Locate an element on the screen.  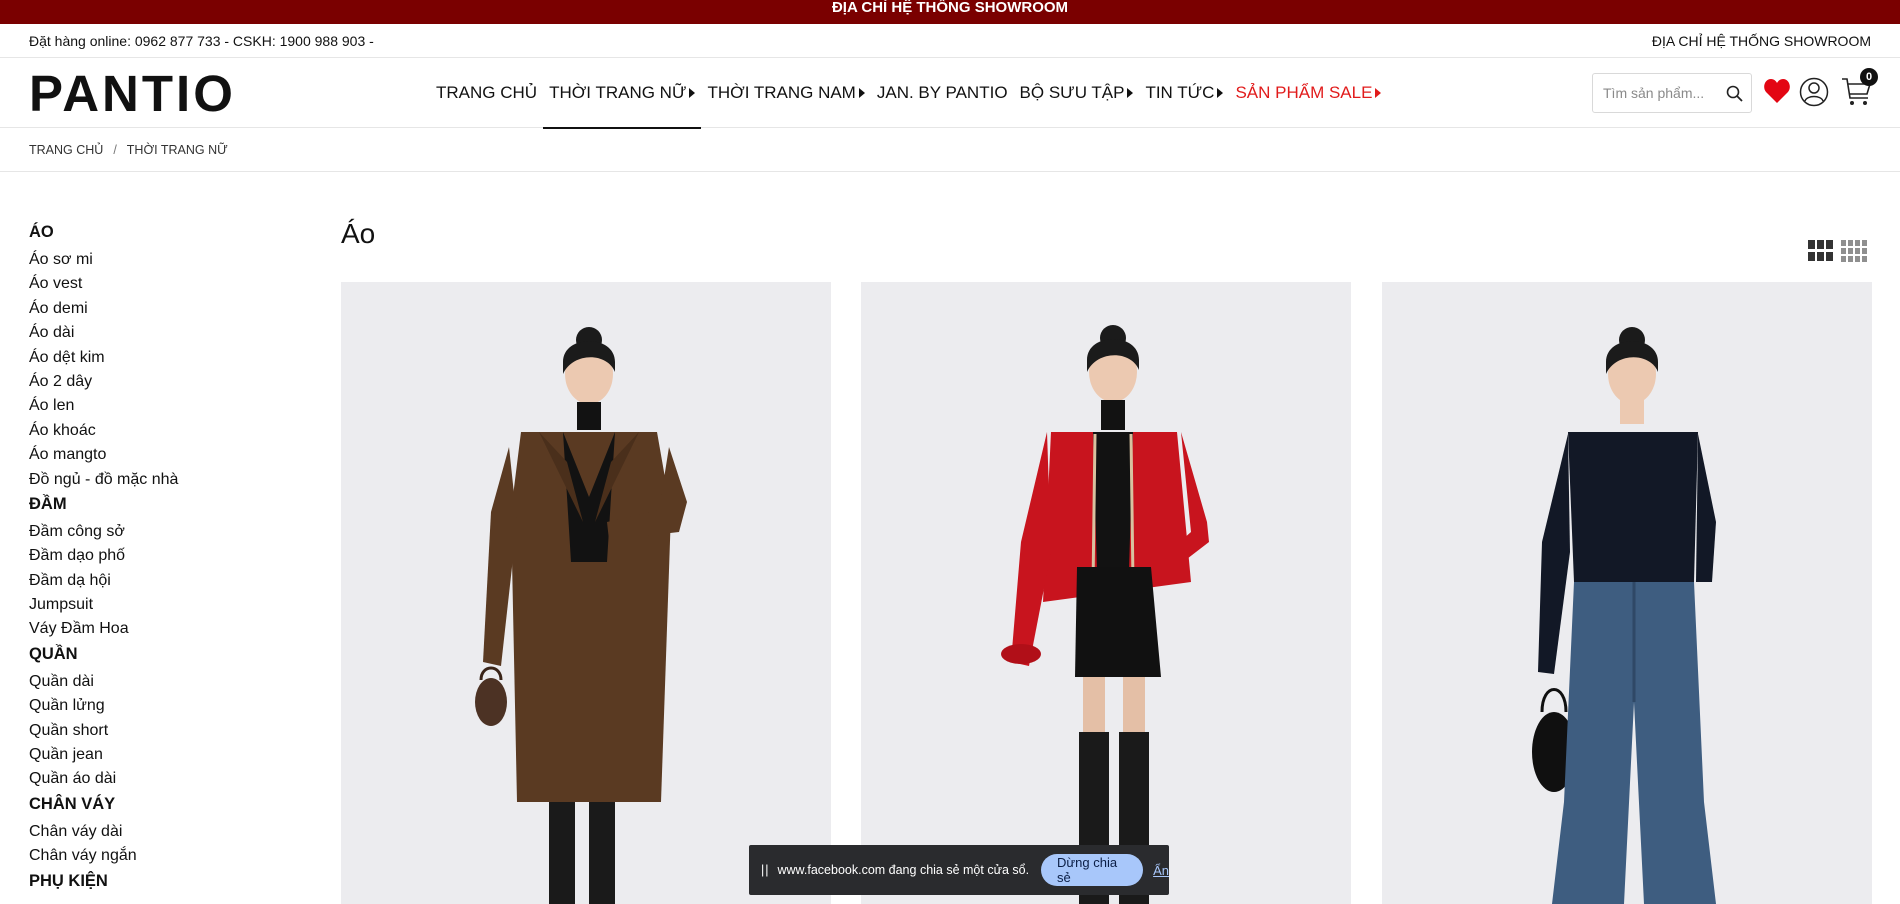
heart-icon is located at coordinates (1777, 91).